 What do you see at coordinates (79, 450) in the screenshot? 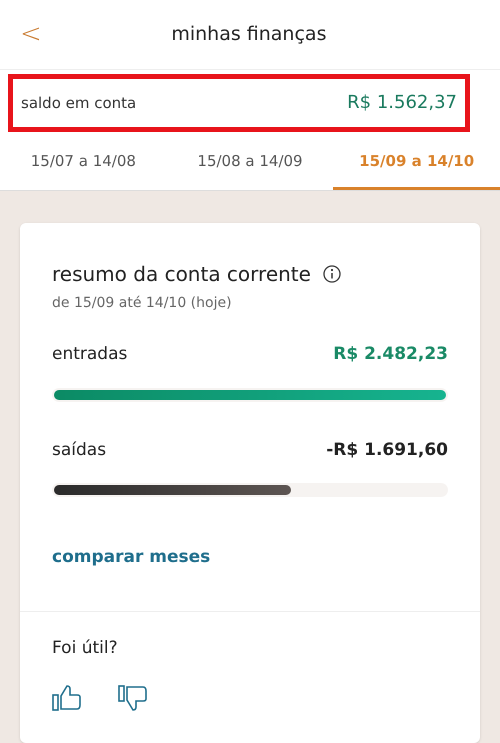
I see `flow-label: saídas` at bounding box center [79, 450].